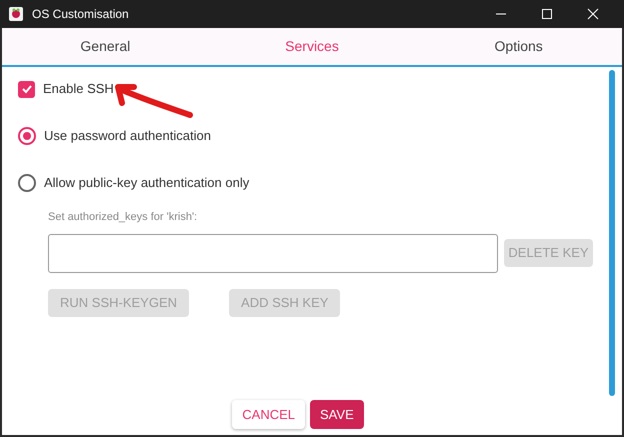 Image resolution: width=624 pixels, height=437 pixels. Describe the element at coordinates (105, 46) in the screenshot. I see `tab: General` at that location.